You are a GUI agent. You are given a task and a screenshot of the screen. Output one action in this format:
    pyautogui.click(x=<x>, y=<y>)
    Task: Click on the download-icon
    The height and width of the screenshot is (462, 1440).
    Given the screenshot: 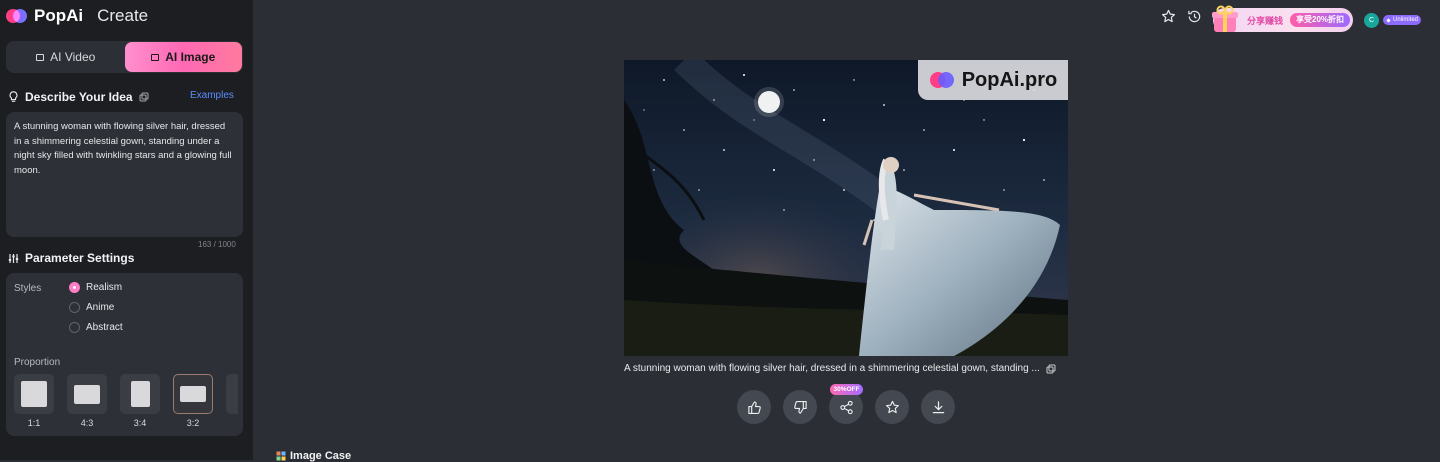 What is the action you would take?
    pyautogui.click(x=938, y=406)
    